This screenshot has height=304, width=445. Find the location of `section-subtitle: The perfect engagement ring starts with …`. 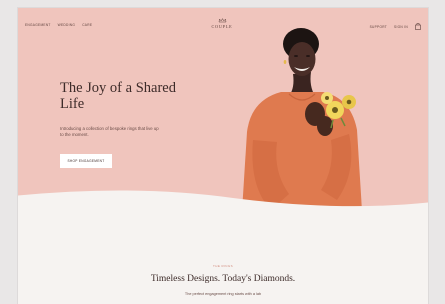

section-subtitle: The perfect engagement ring starts with … is located at coordinates (223, 294).